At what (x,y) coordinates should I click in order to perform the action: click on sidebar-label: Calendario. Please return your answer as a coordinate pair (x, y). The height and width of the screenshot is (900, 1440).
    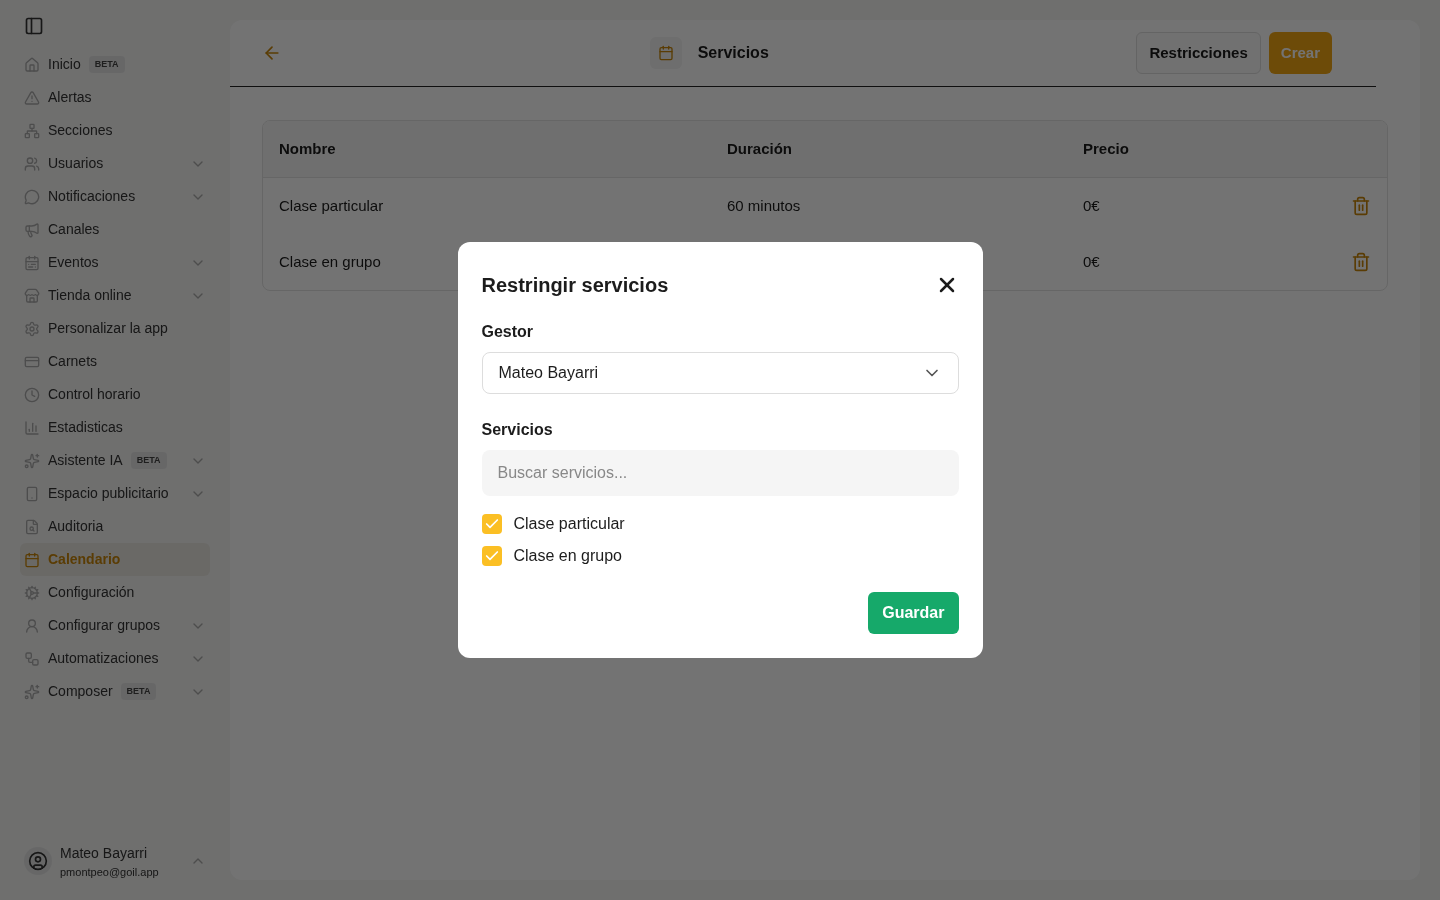
    Looking at the image, I should click on (84, 559).